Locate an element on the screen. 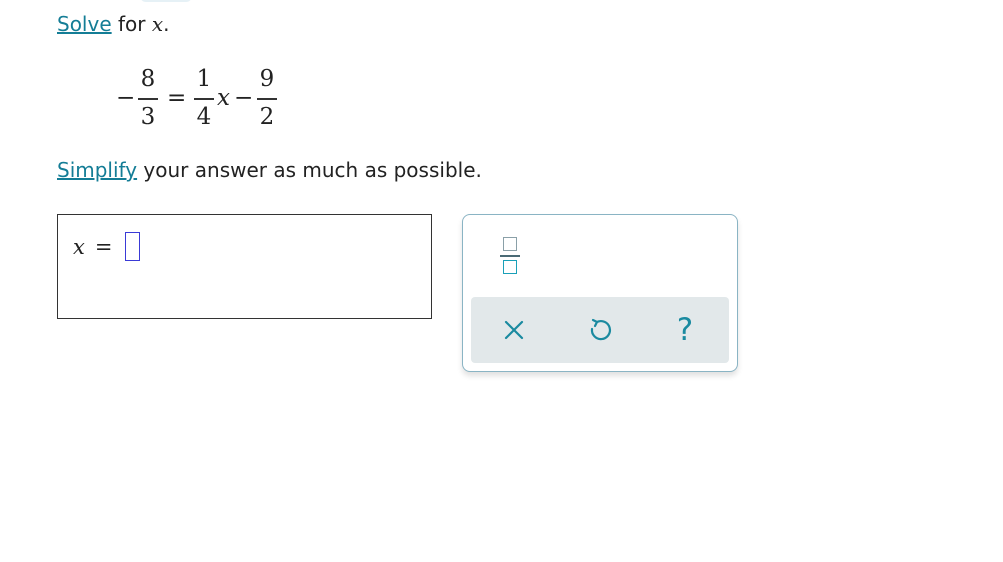 This screenshot has height=562, width=1003. coefficient-numerator: 1 is located at coordinates (204, 79).